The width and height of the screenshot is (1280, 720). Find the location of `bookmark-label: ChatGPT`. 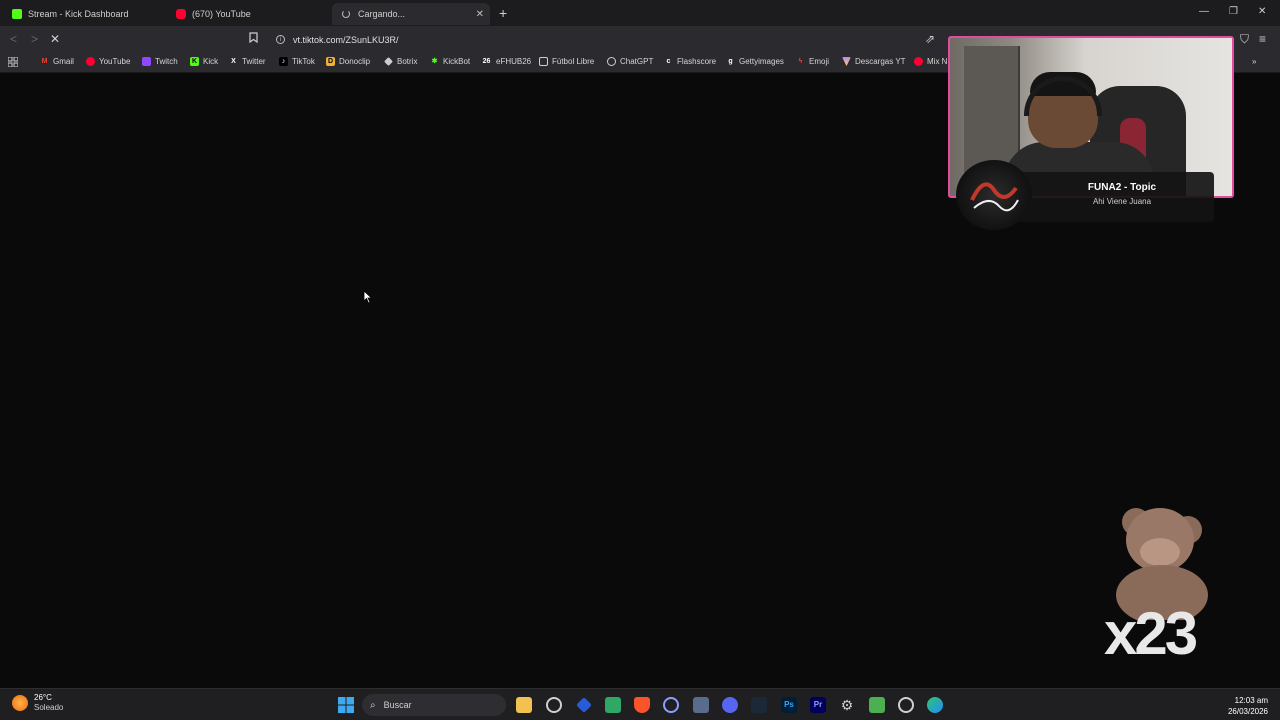

bookmark-label: ChatGPT is located at coordinates (637, 61).